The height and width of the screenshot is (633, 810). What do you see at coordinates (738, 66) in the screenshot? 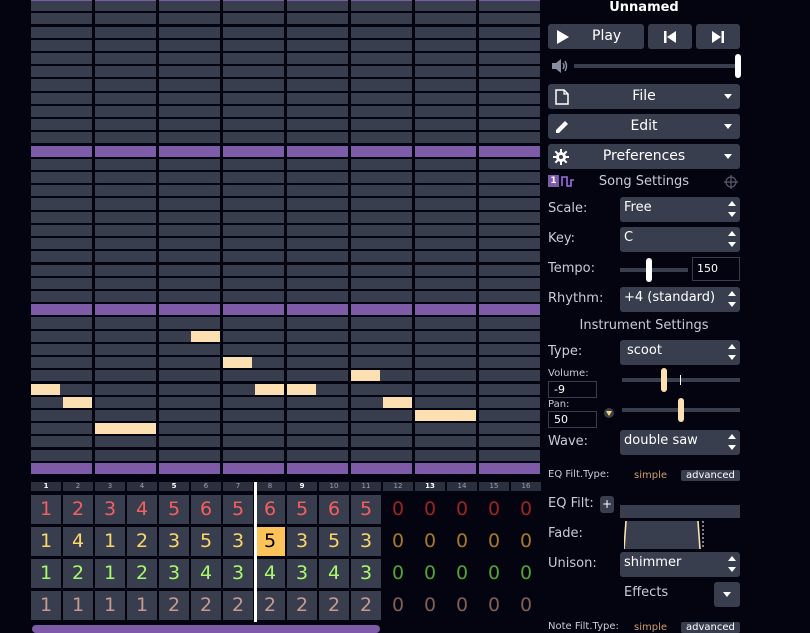
I see `master-volume-slider` at bounding box center [738, 66].